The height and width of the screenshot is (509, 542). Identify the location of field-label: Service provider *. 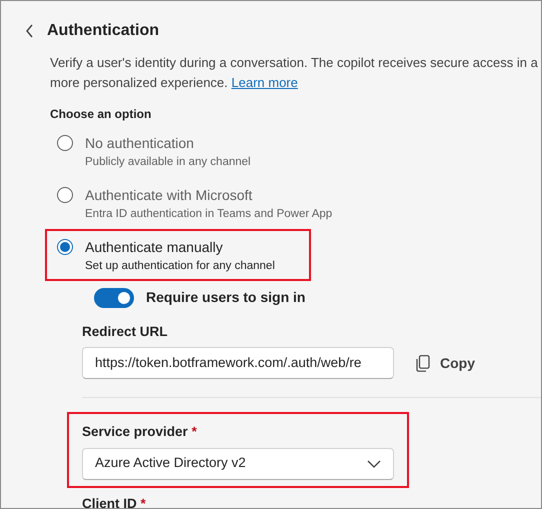
(140, 432).